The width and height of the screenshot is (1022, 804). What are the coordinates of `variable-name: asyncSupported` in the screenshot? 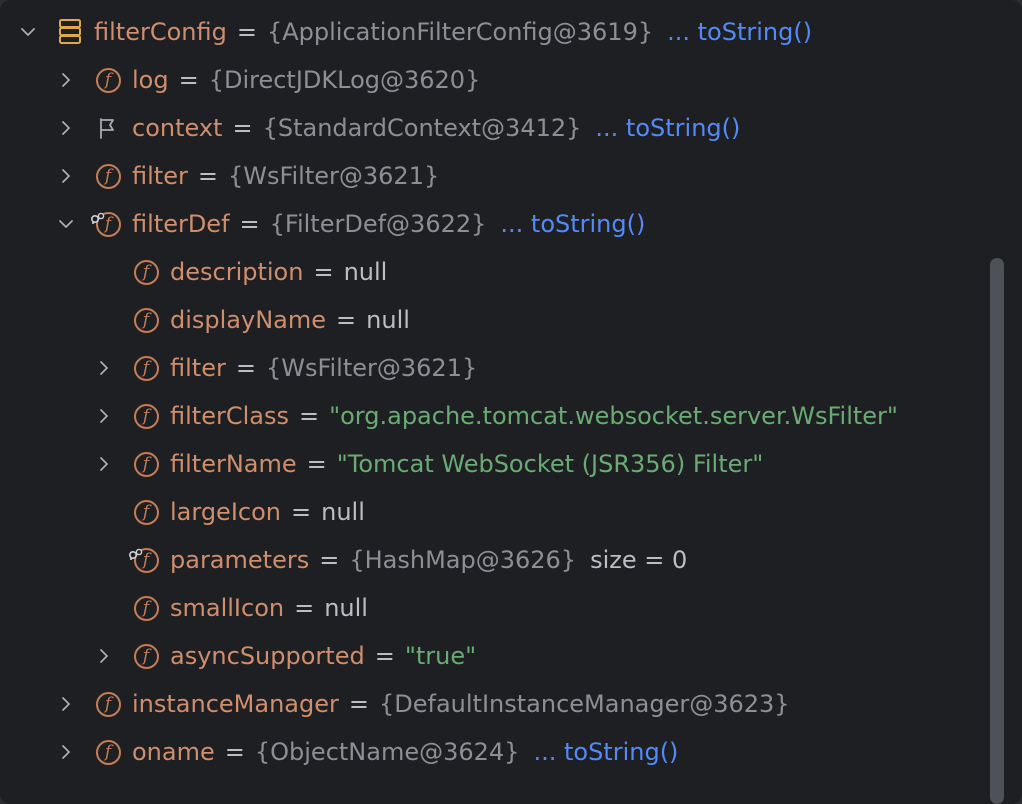 It's located at (267, 656).